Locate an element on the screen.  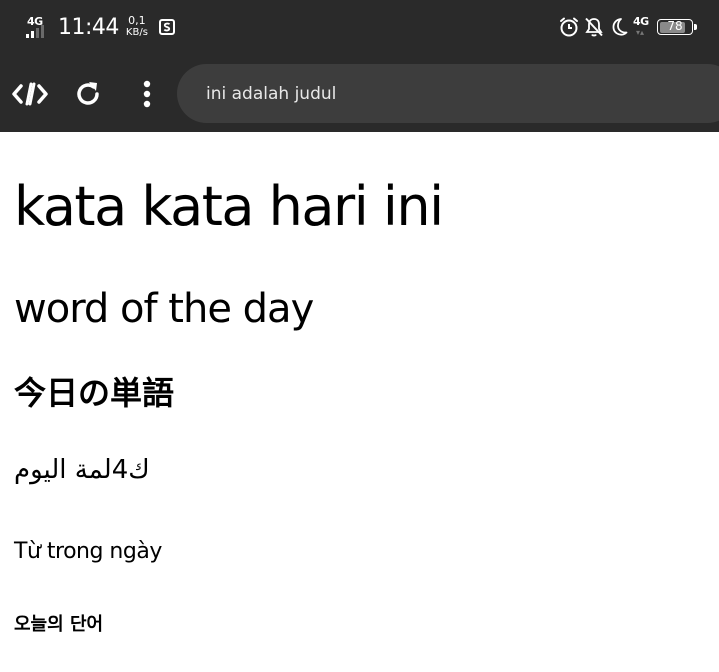
network-type-right-label: 4G is located at coordinates (641, 21).